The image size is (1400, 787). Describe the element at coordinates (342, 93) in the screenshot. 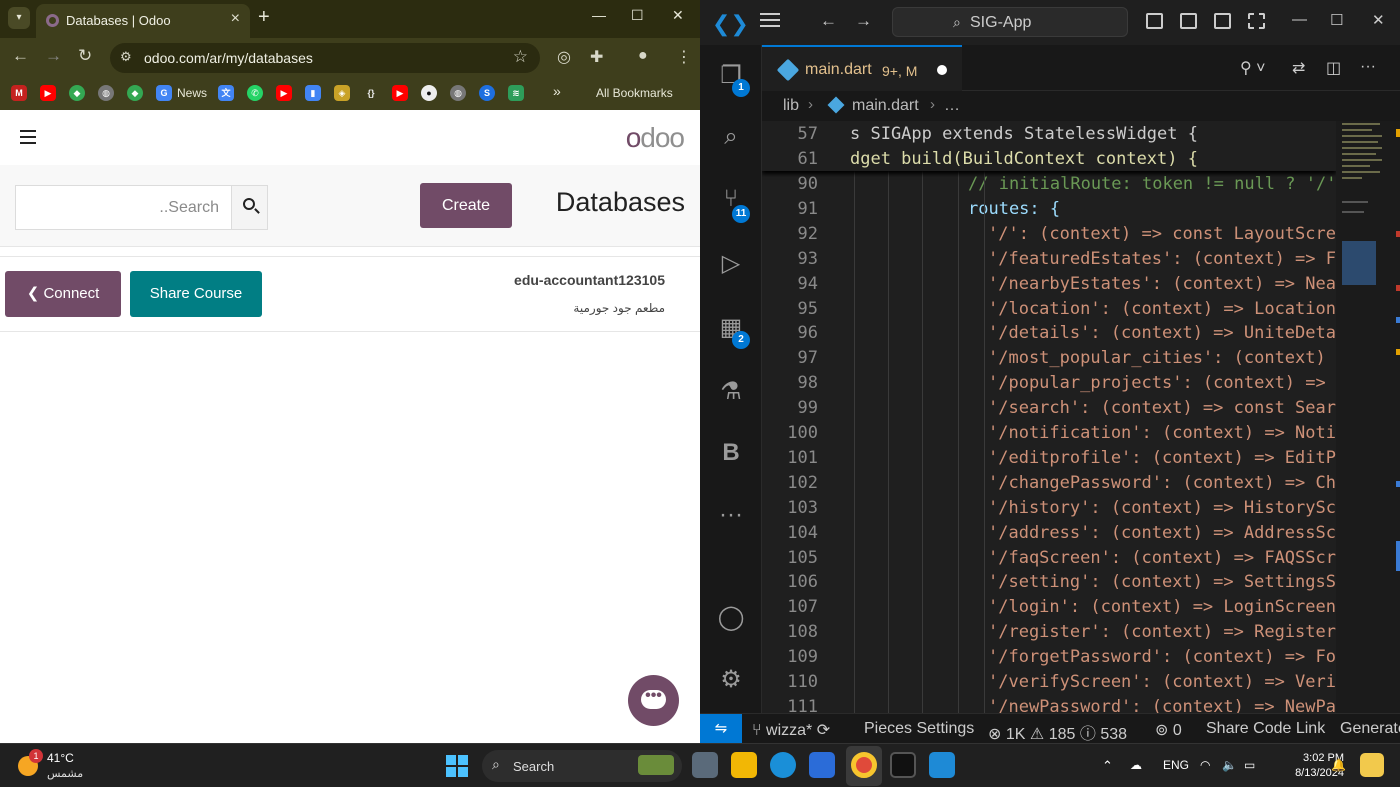

I see `crypto-bookmark-icon: ◈` at that location.